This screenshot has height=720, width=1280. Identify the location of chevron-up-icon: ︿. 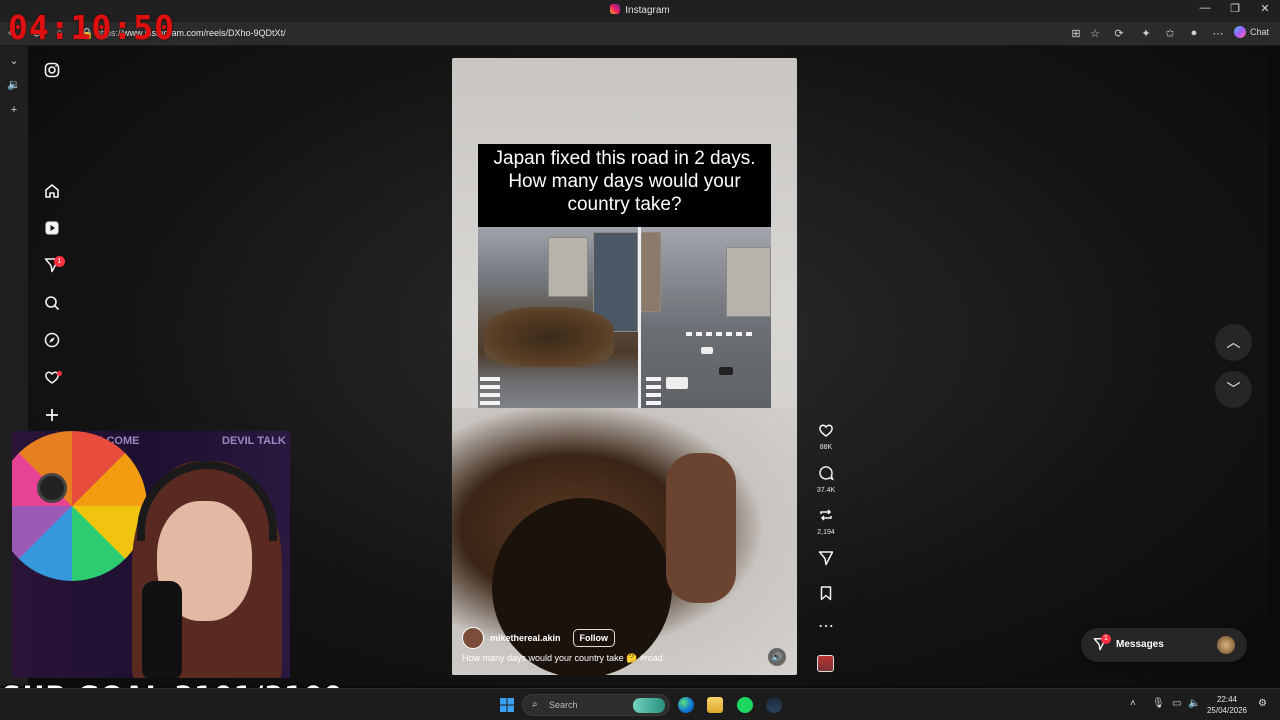
(1233, 342).